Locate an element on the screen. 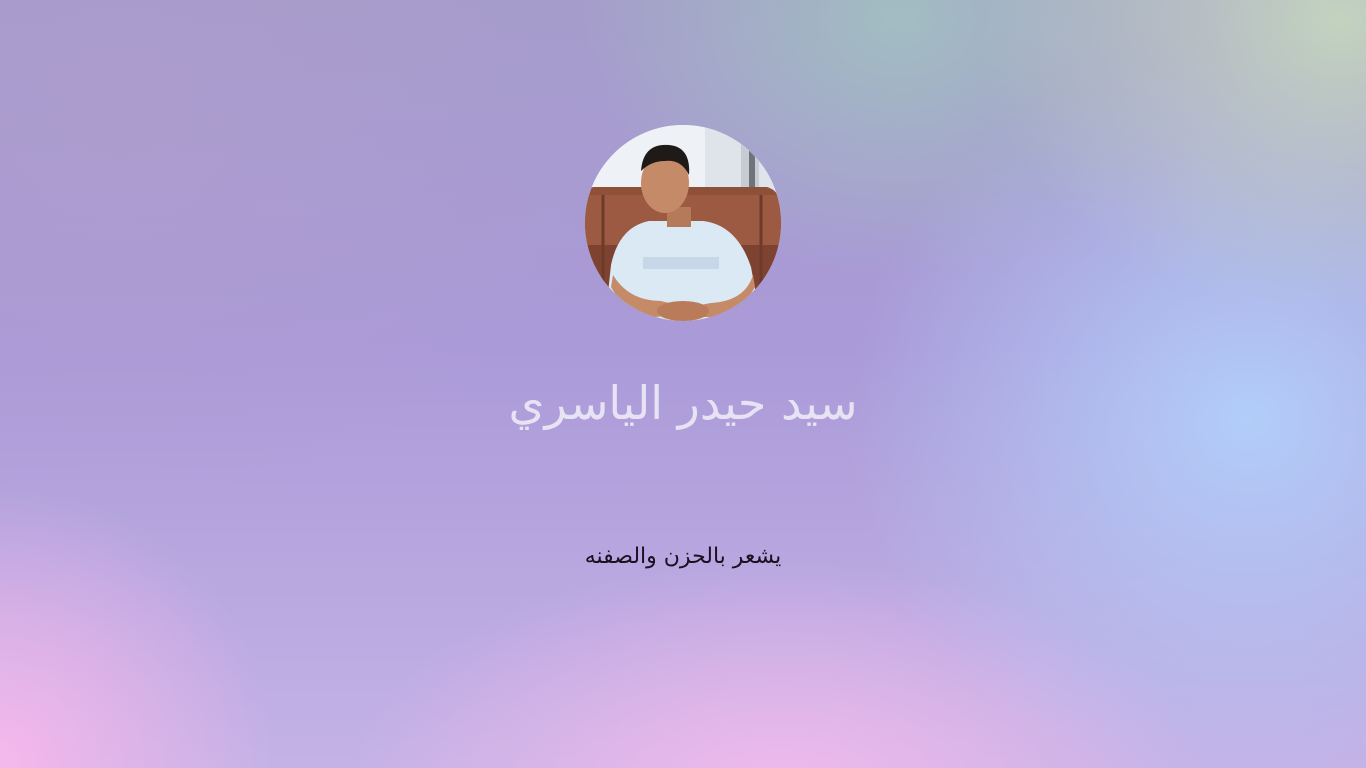 The image size is (1366, 768). profile-avatar is located at coordinates (683, 223).